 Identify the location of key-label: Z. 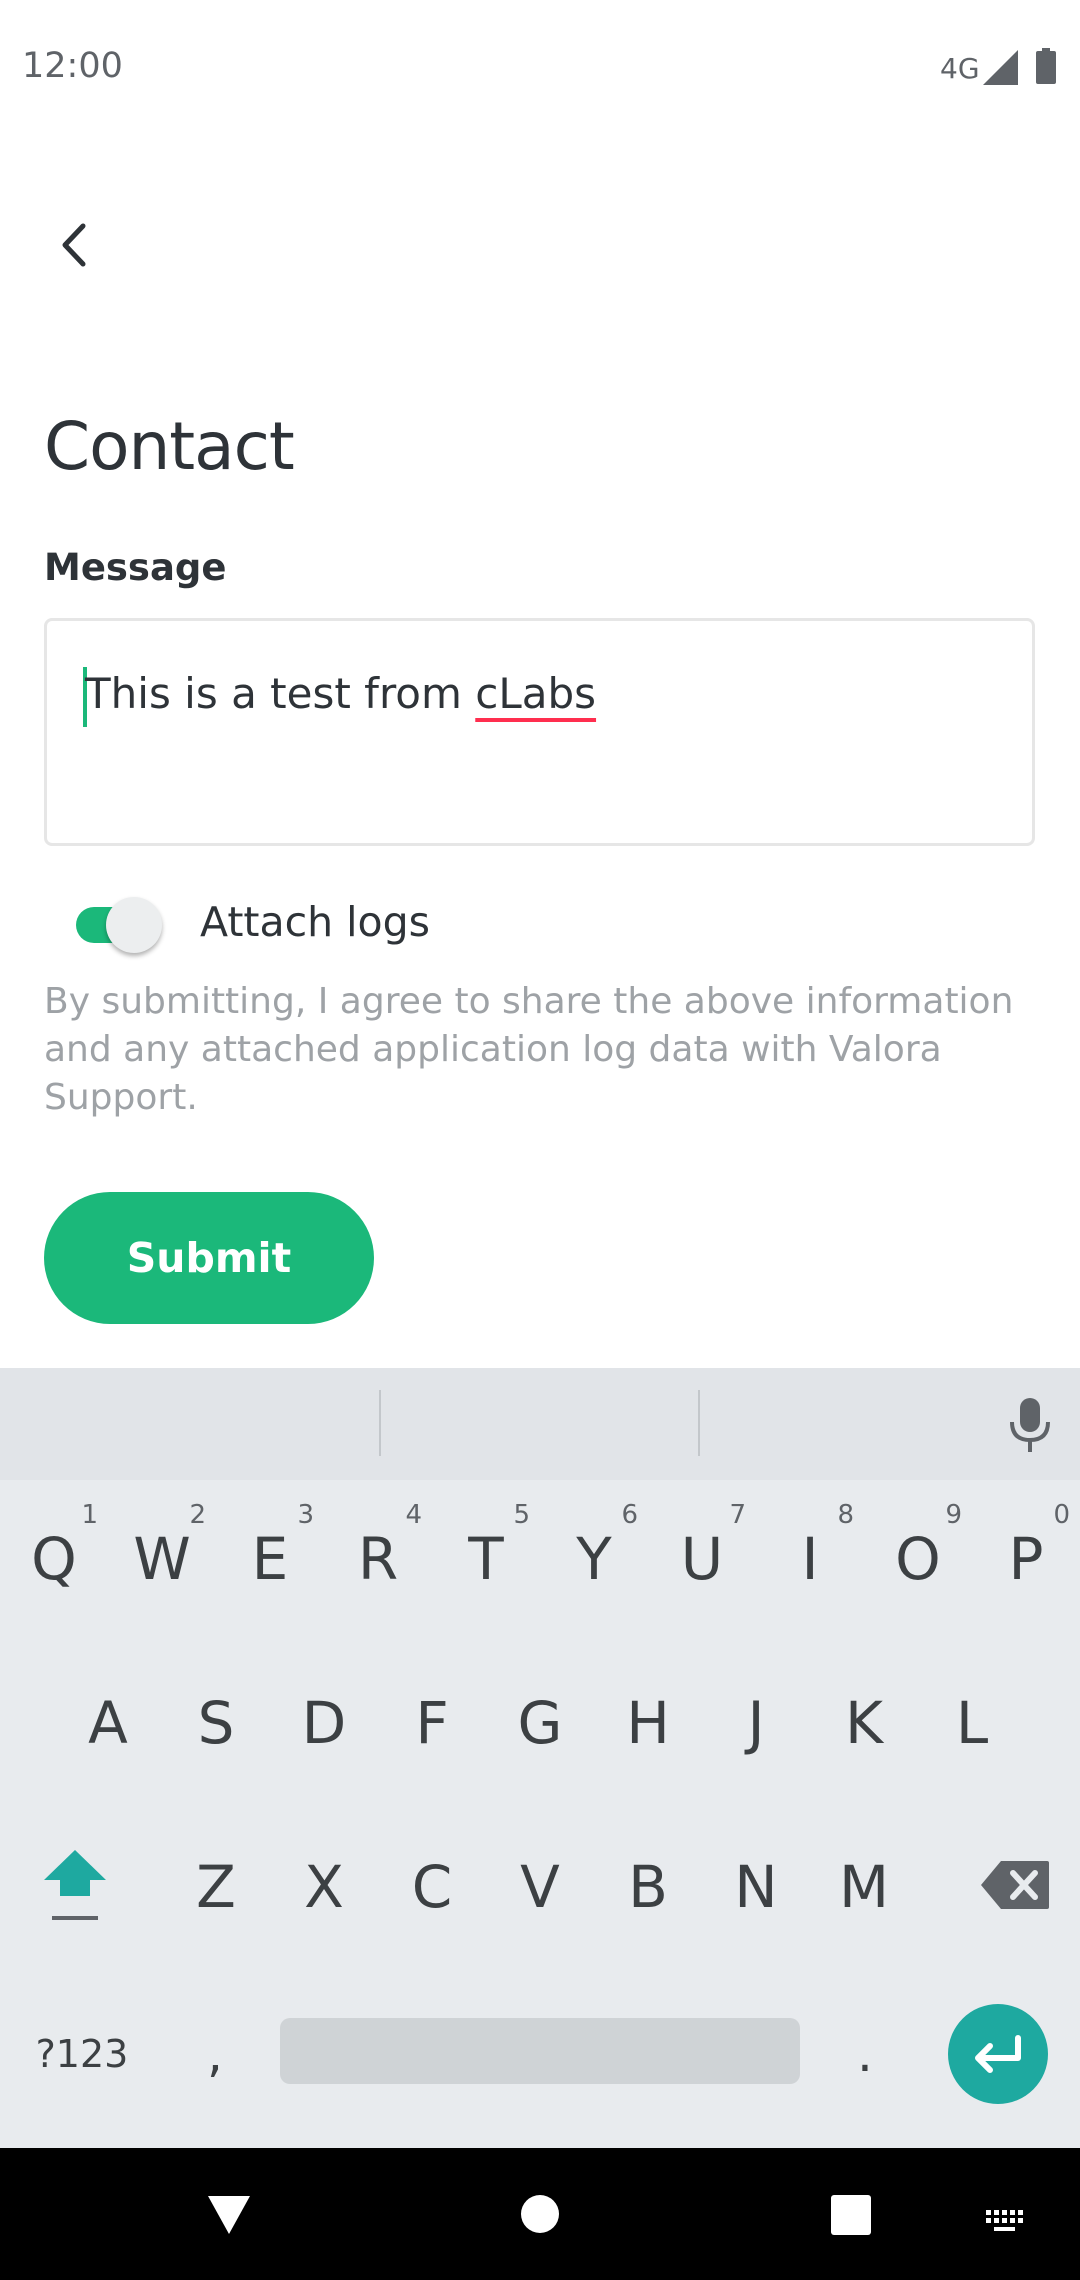
(216, 1887).